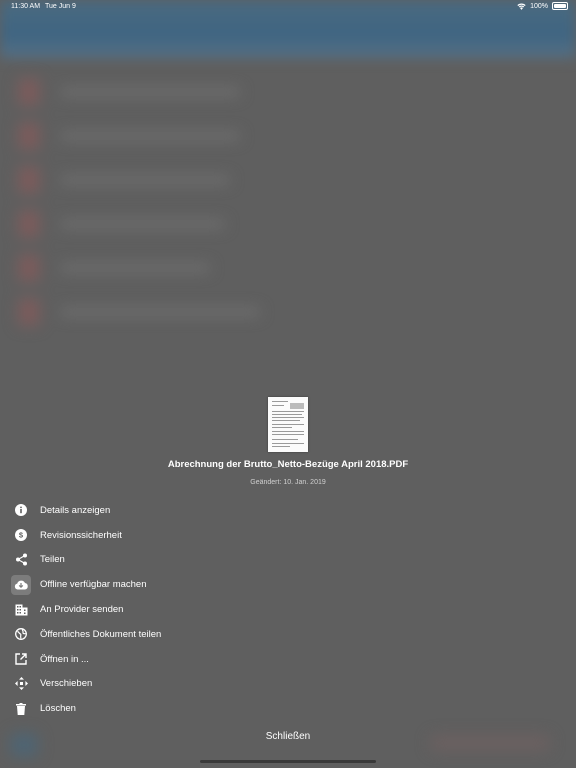 The image size is (576, 768). Describe the element at coordinates (21, 510) in the screenshot. I see `info-icon` at that location.